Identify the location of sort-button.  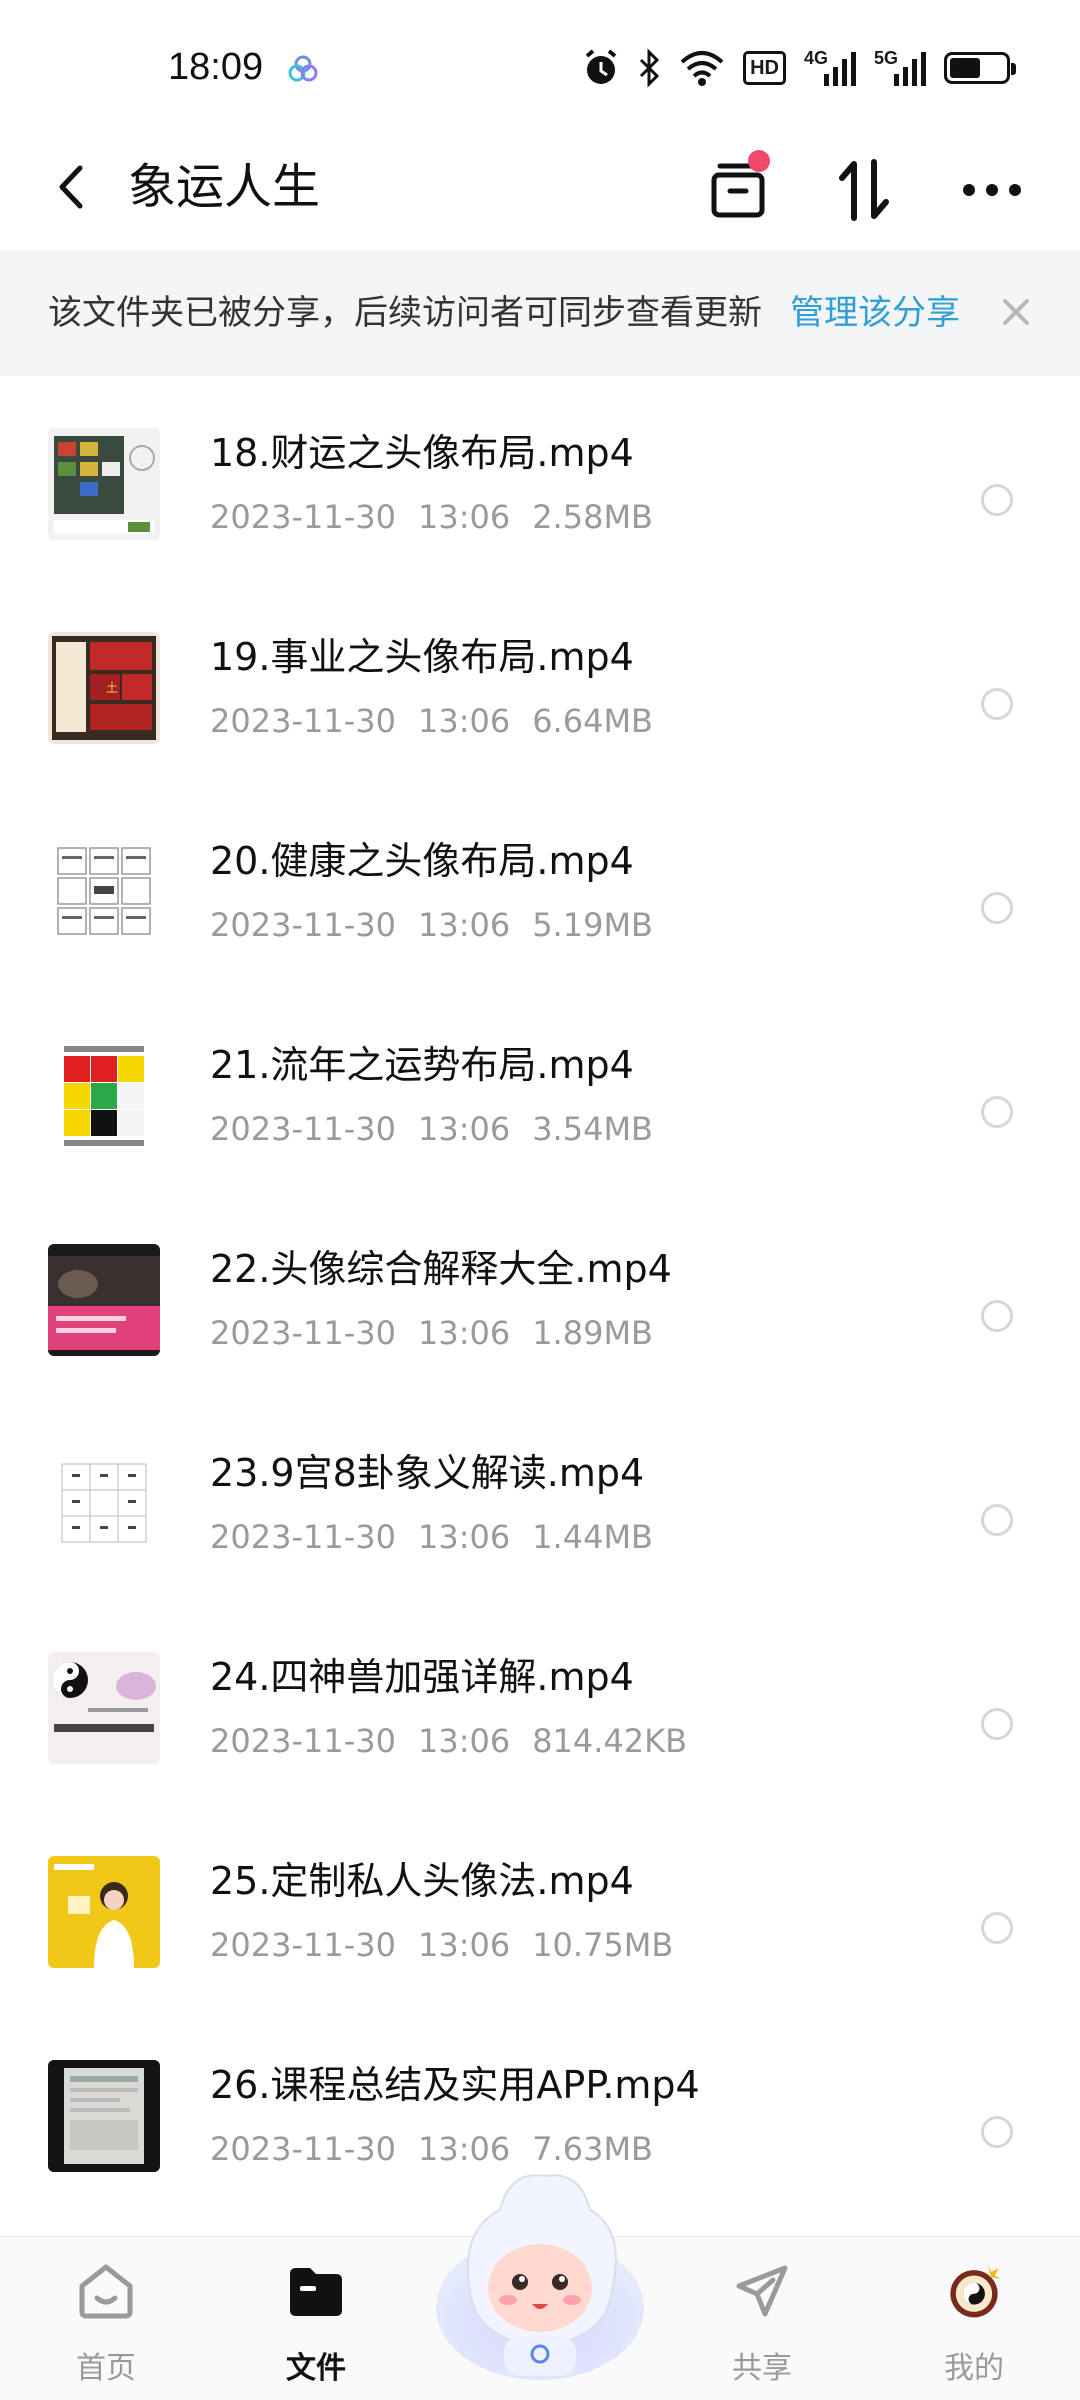
(864, 190).